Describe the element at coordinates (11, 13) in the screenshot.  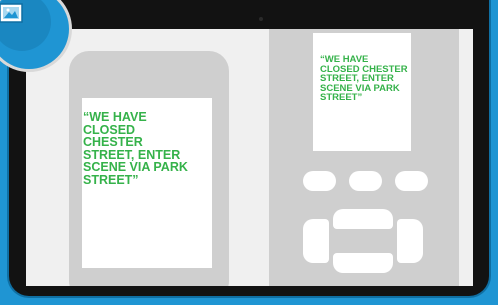
I see `image-icon` at that location.